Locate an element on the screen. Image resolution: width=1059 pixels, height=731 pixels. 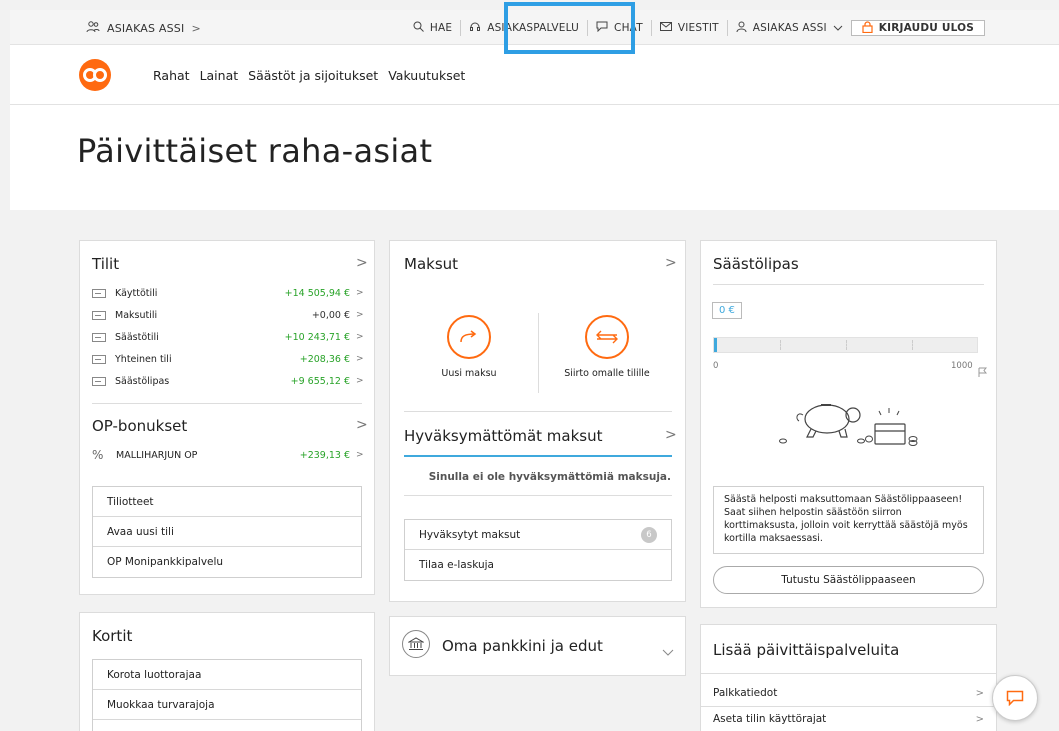
link-raise-credit-limit: Korota luottorajaa is located at coordinates (227, 675).